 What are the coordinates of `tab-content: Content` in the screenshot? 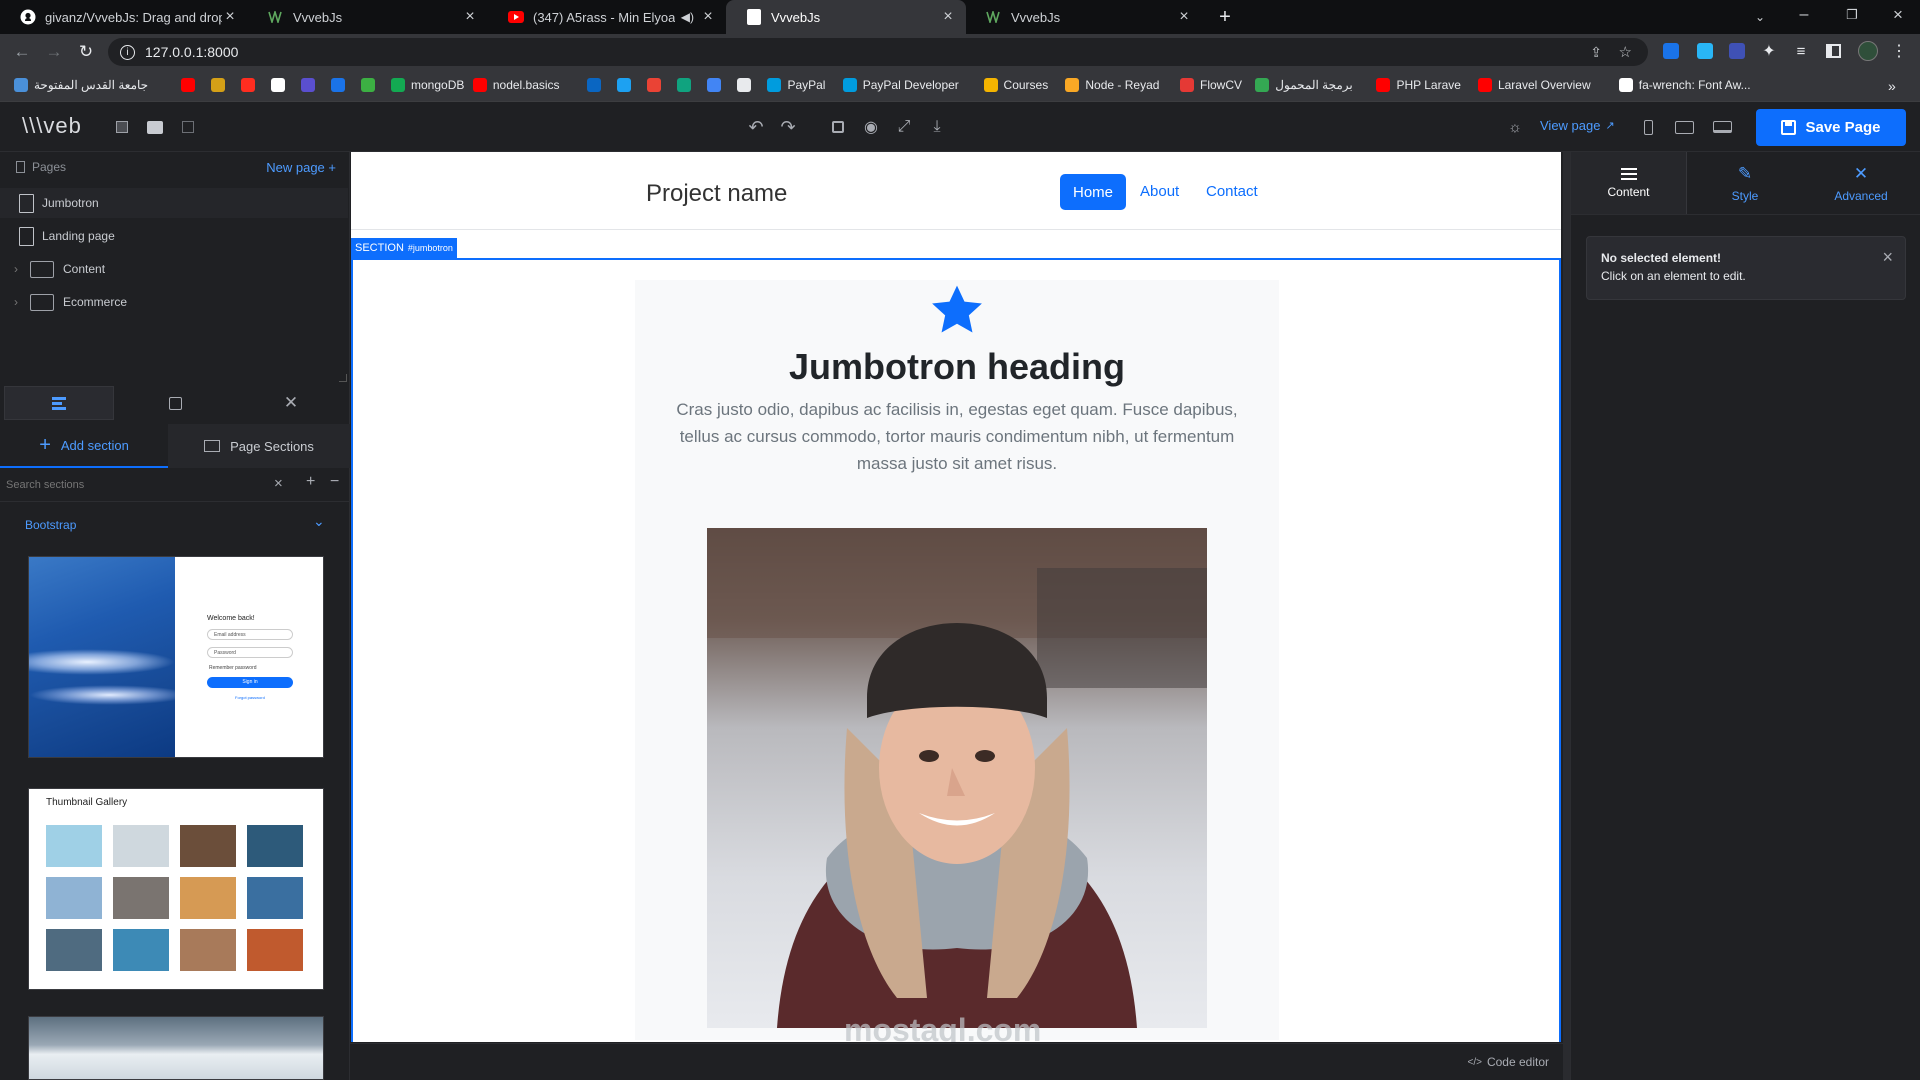 It's located at (1629, 183).